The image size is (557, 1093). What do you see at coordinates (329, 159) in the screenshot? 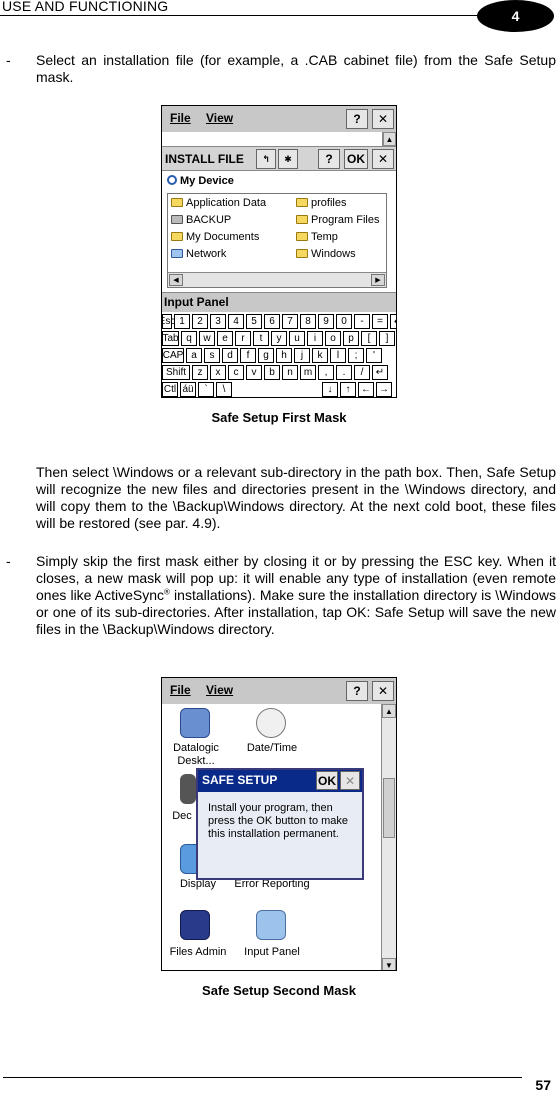
I see `dialog-help-button: ?` at bounding box center [329, 159].